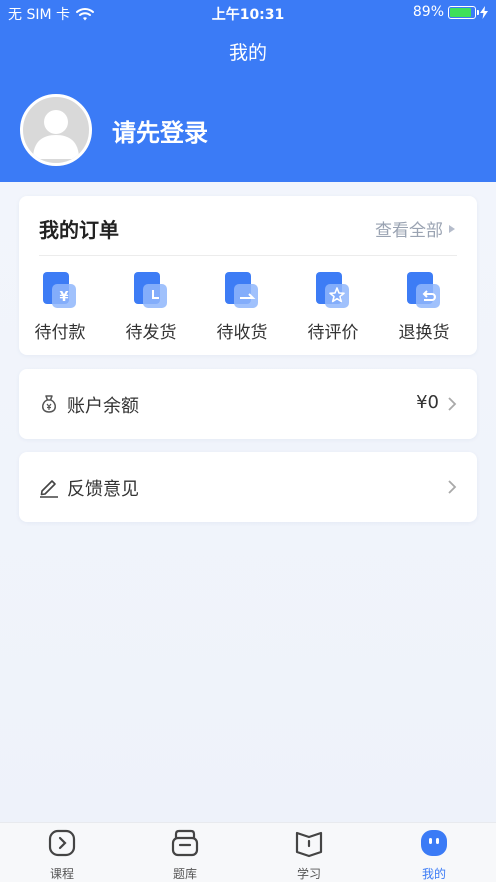 This screenshot has width=496, height=882. I want to click on tab-label: 课程, so click(61, 874).